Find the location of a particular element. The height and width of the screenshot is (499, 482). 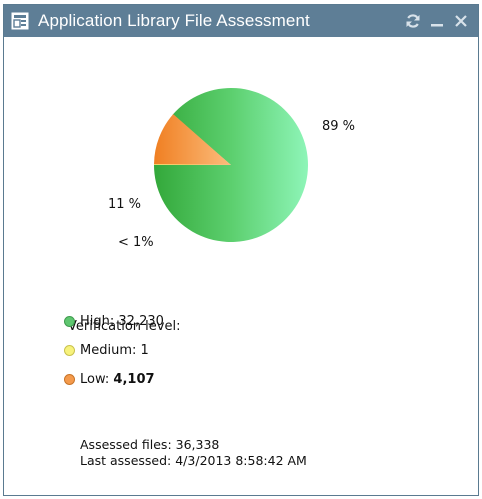

close-icon is located at coordinates (461, 21).